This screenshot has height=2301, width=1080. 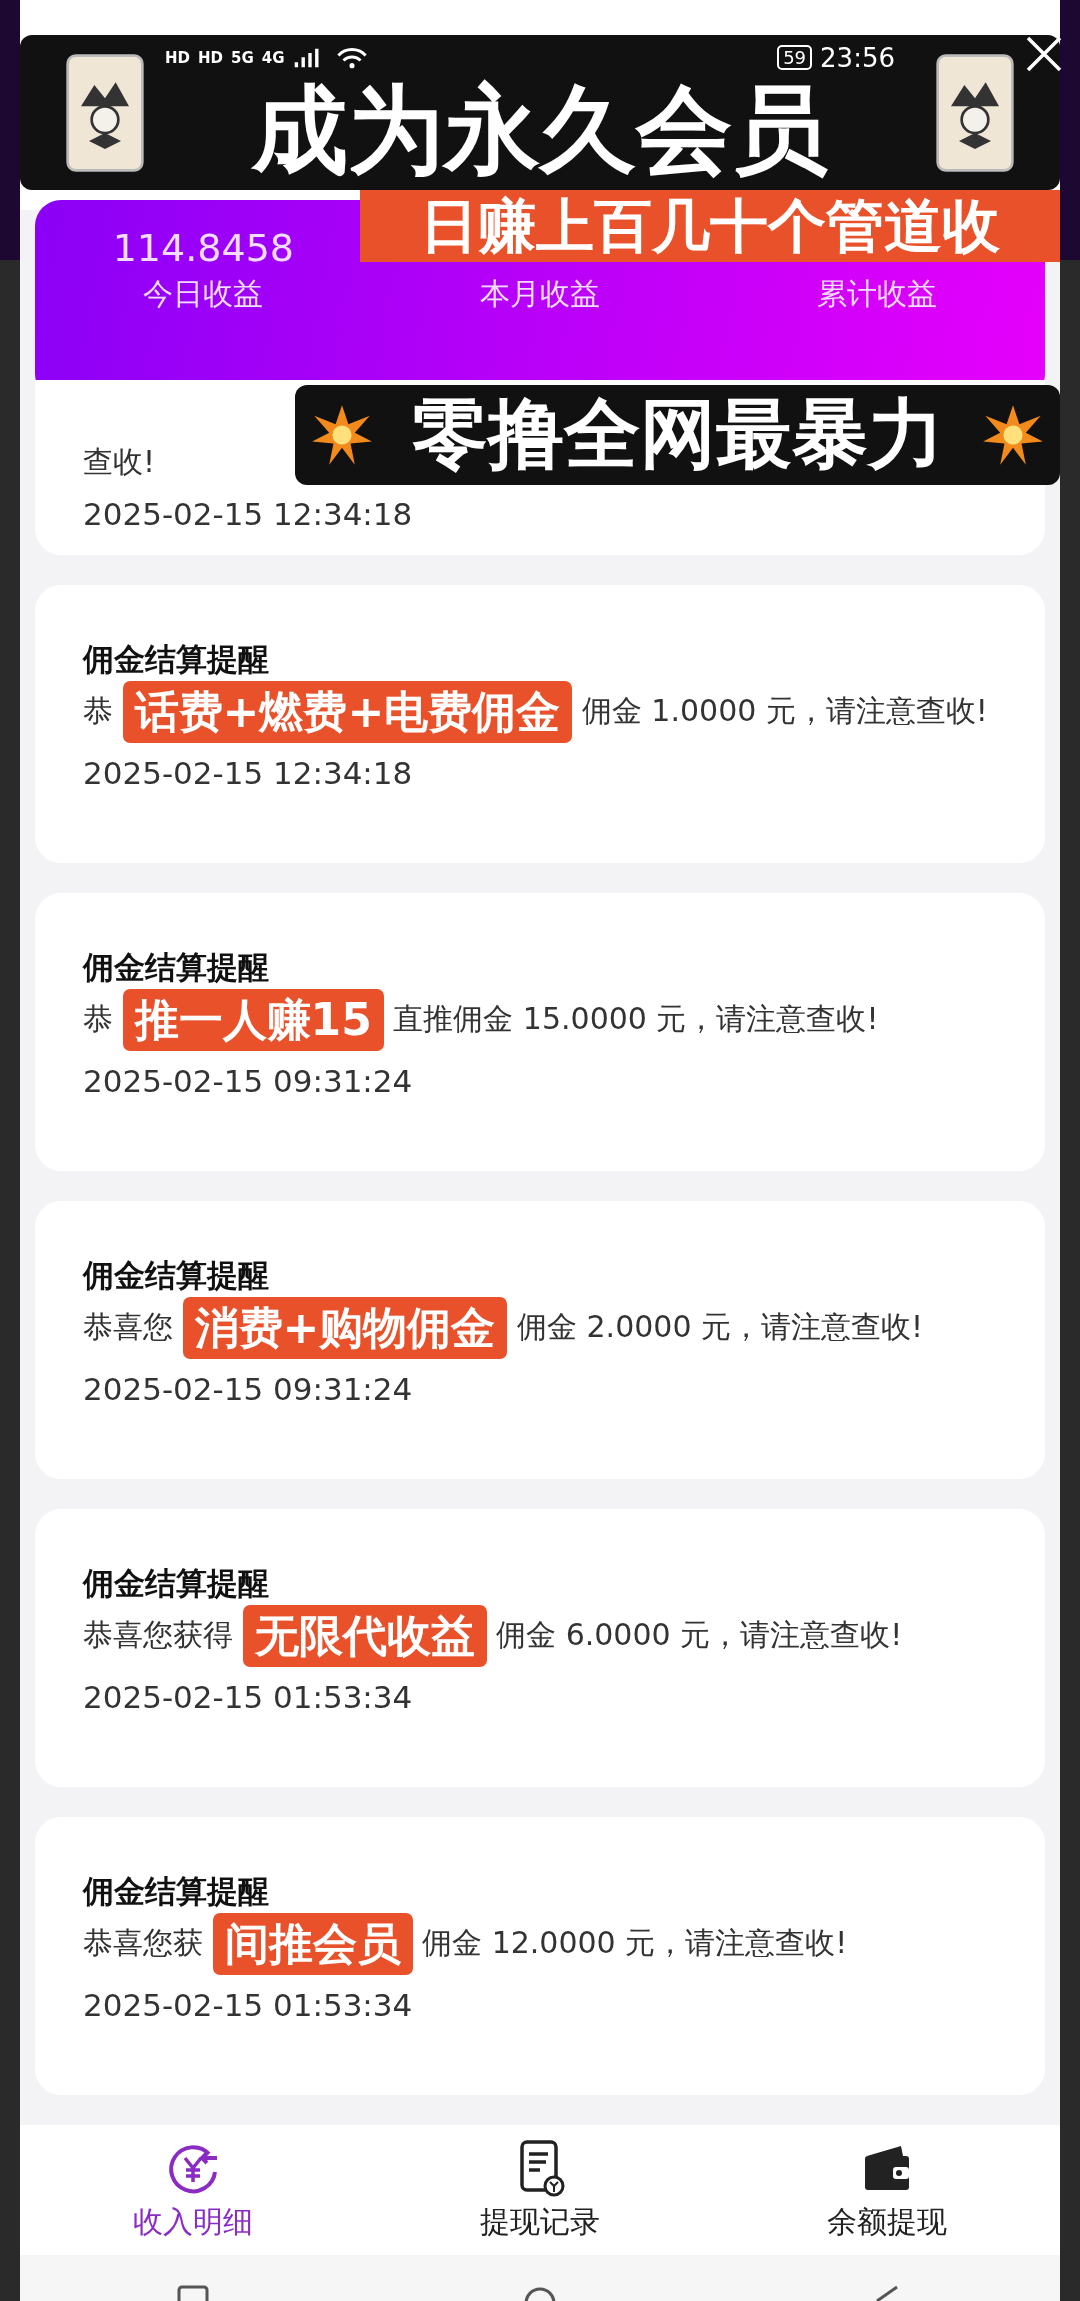 I want to click on promo-caption: 话费+燃费+电费佣金, so click(x=347, y=712).